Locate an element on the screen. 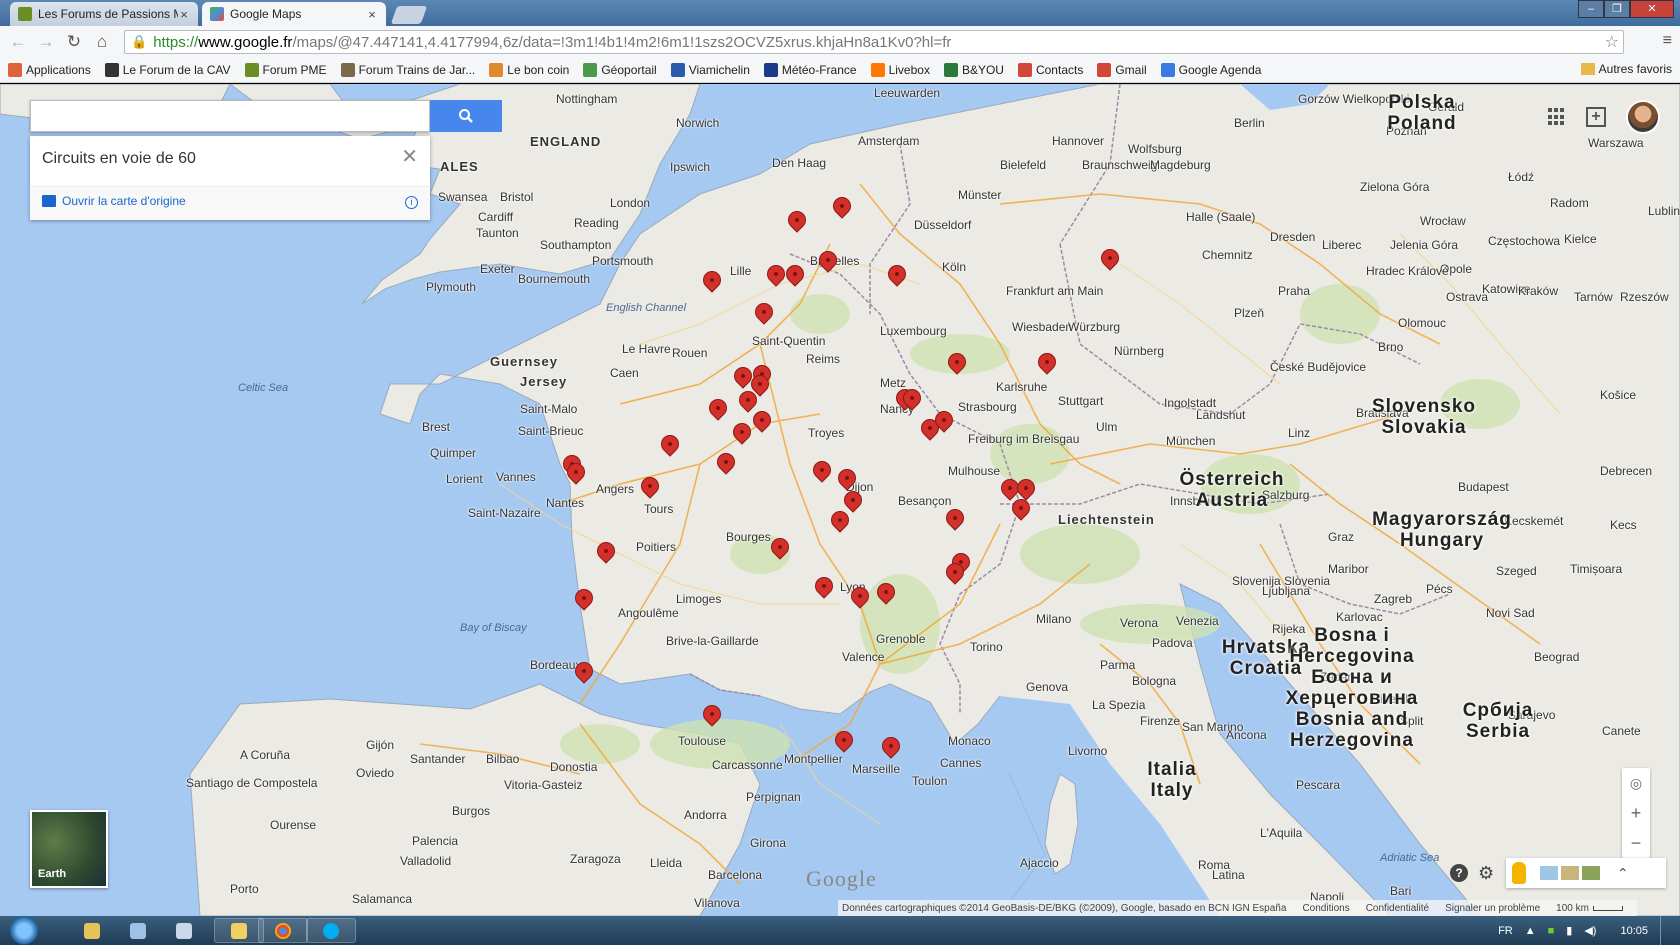  apps-grid-icon is located at coordinates (1557, 117).